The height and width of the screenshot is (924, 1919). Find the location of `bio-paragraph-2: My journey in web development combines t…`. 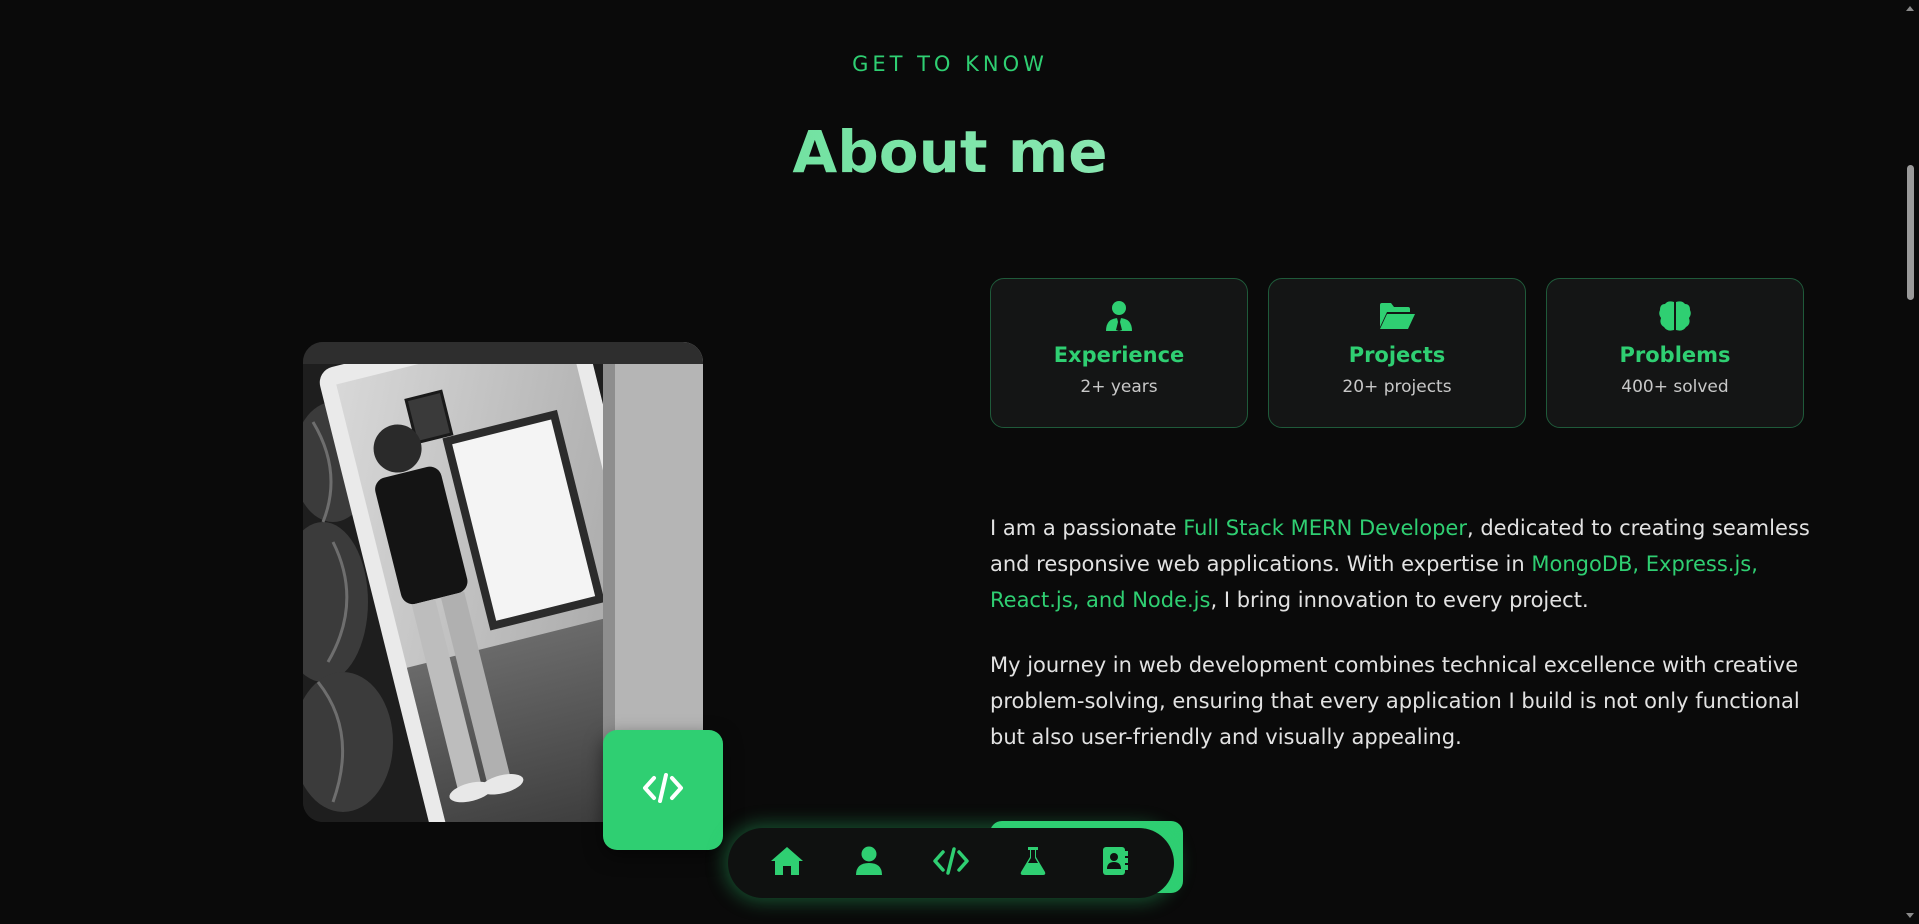

bio-paragraph-2: My journey in web development combines t… is located at coordinates (1395, 701).